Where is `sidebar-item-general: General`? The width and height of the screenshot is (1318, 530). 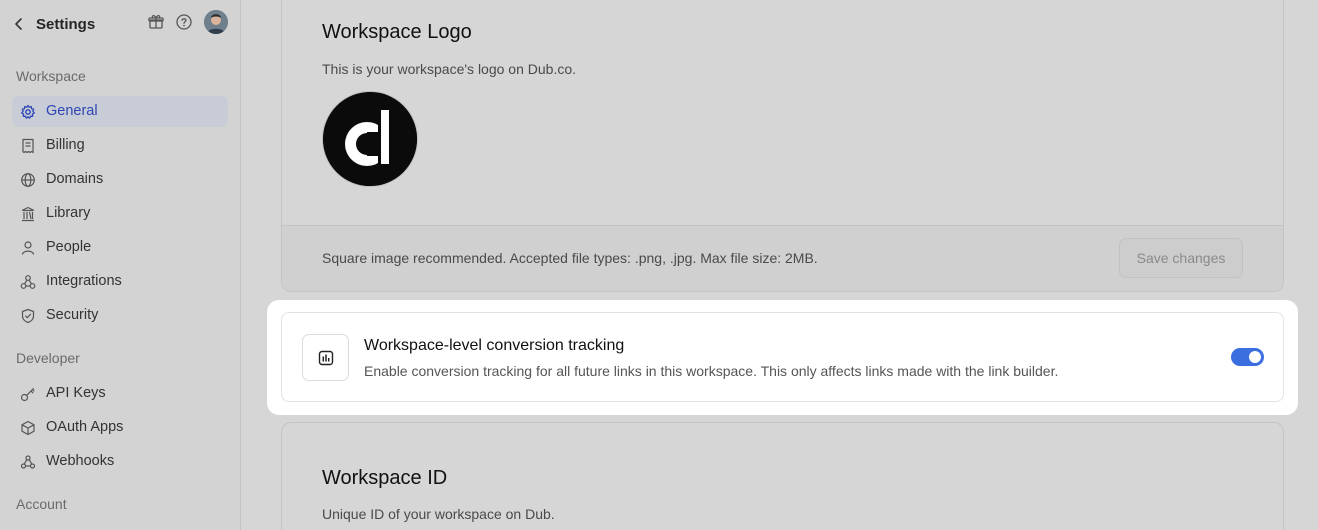
sidebar-item-general: General is located at coordinates (120, 111).